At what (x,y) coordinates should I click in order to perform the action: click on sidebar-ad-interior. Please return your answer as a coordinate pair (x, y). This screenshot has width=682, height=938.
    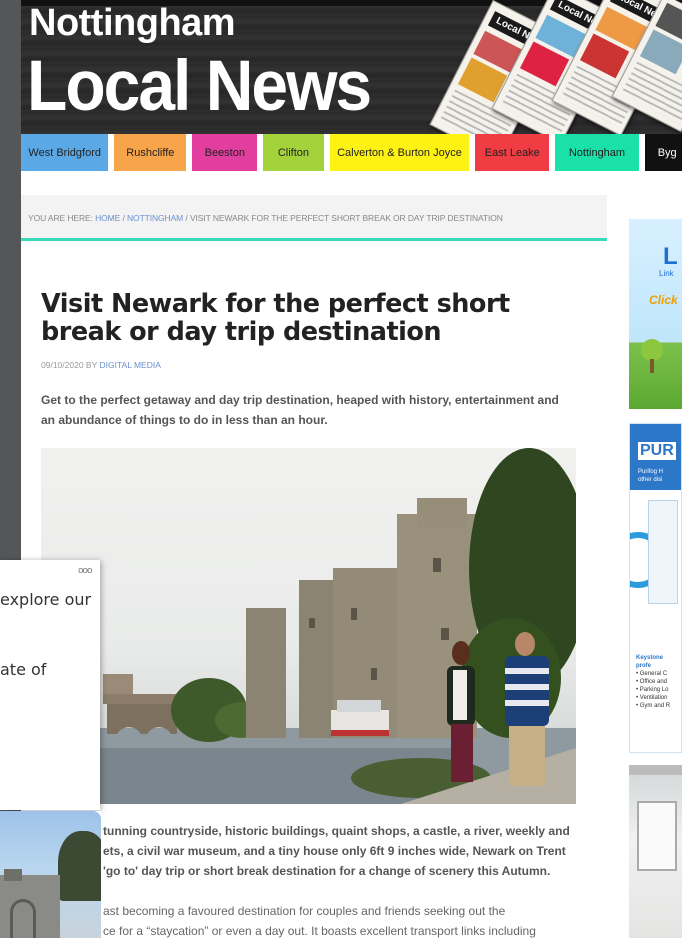
    Looking at the image, I should click on (655, 851).